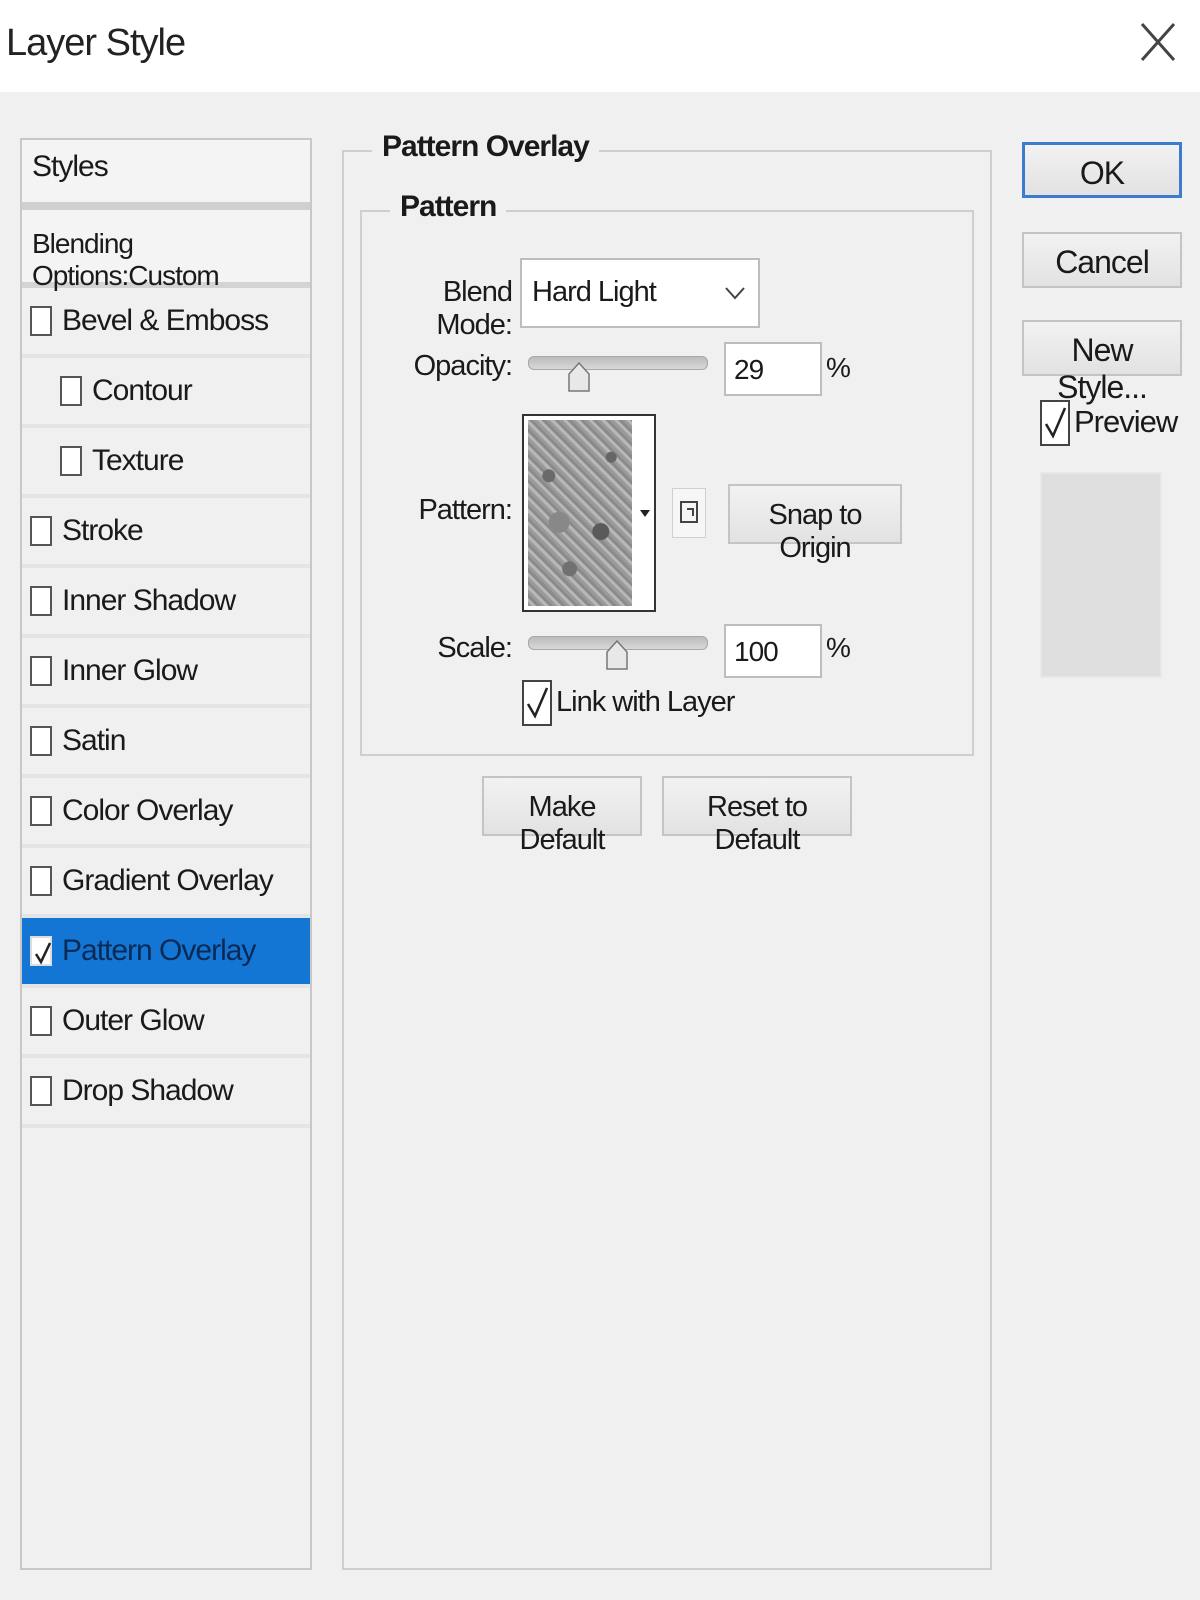  Describe the element at coordinates (165, 320) in the screenshot. I see `style-item-label: Bevel & Emboss` at that location.